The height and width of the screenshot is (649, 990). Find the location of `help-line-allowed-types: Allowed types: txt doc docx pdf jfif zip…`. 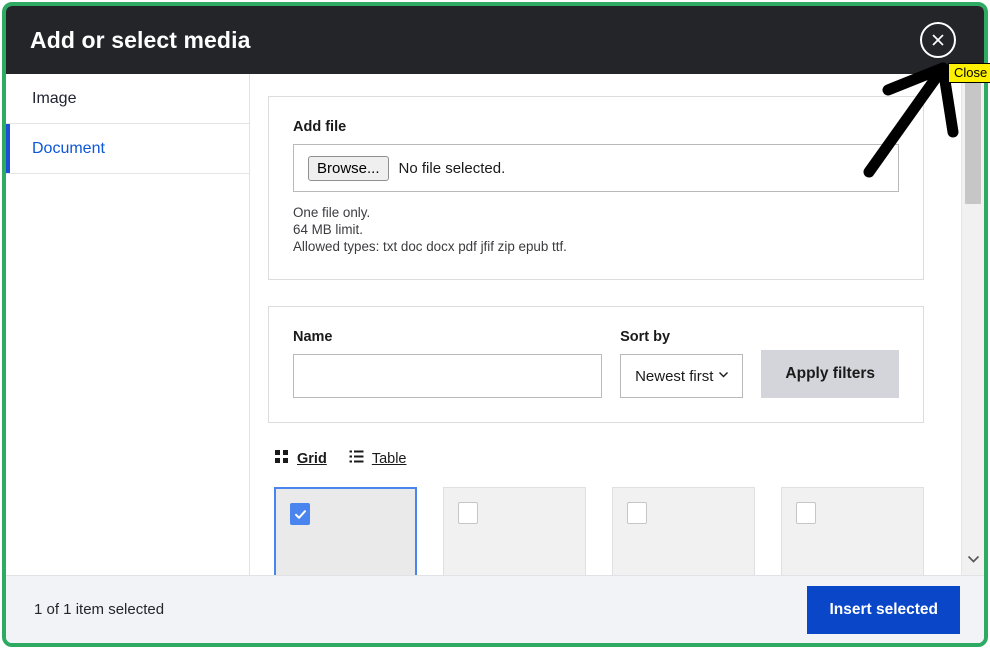

help-line-allowed-types: Allowed types: txt doc docx pdf jfif zip… is located at coordinates (430, 246).